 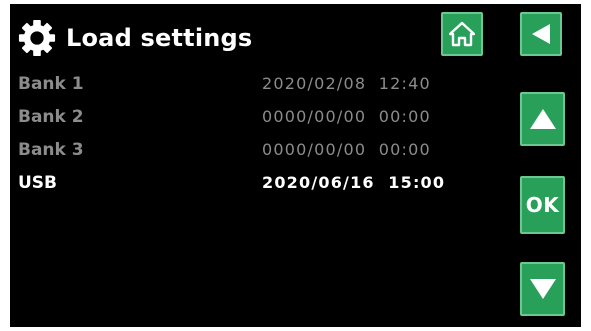 I want to click on header: Load settings, so click(x=135, y=38).